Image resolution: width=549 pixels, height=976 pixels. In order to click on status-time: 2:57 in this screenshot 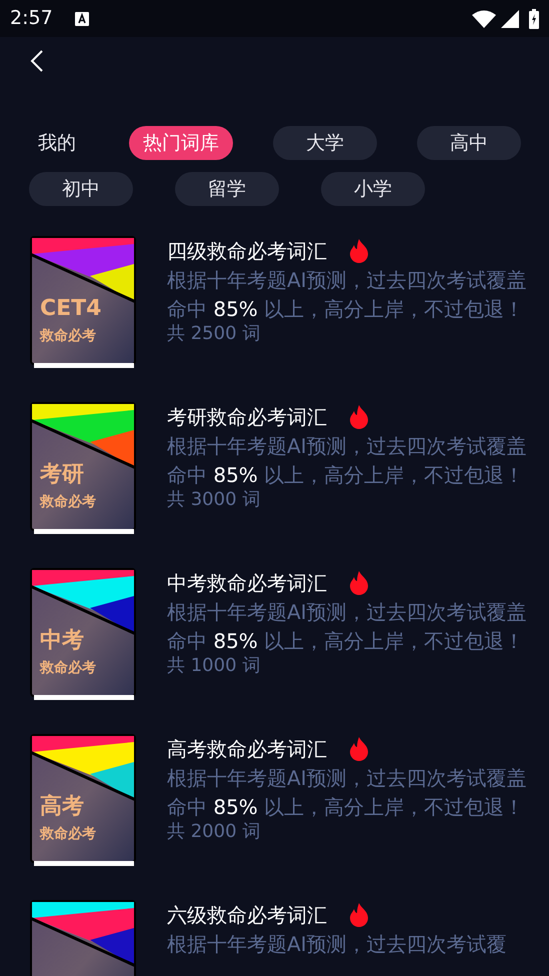, I will do `click(31, 19)`.